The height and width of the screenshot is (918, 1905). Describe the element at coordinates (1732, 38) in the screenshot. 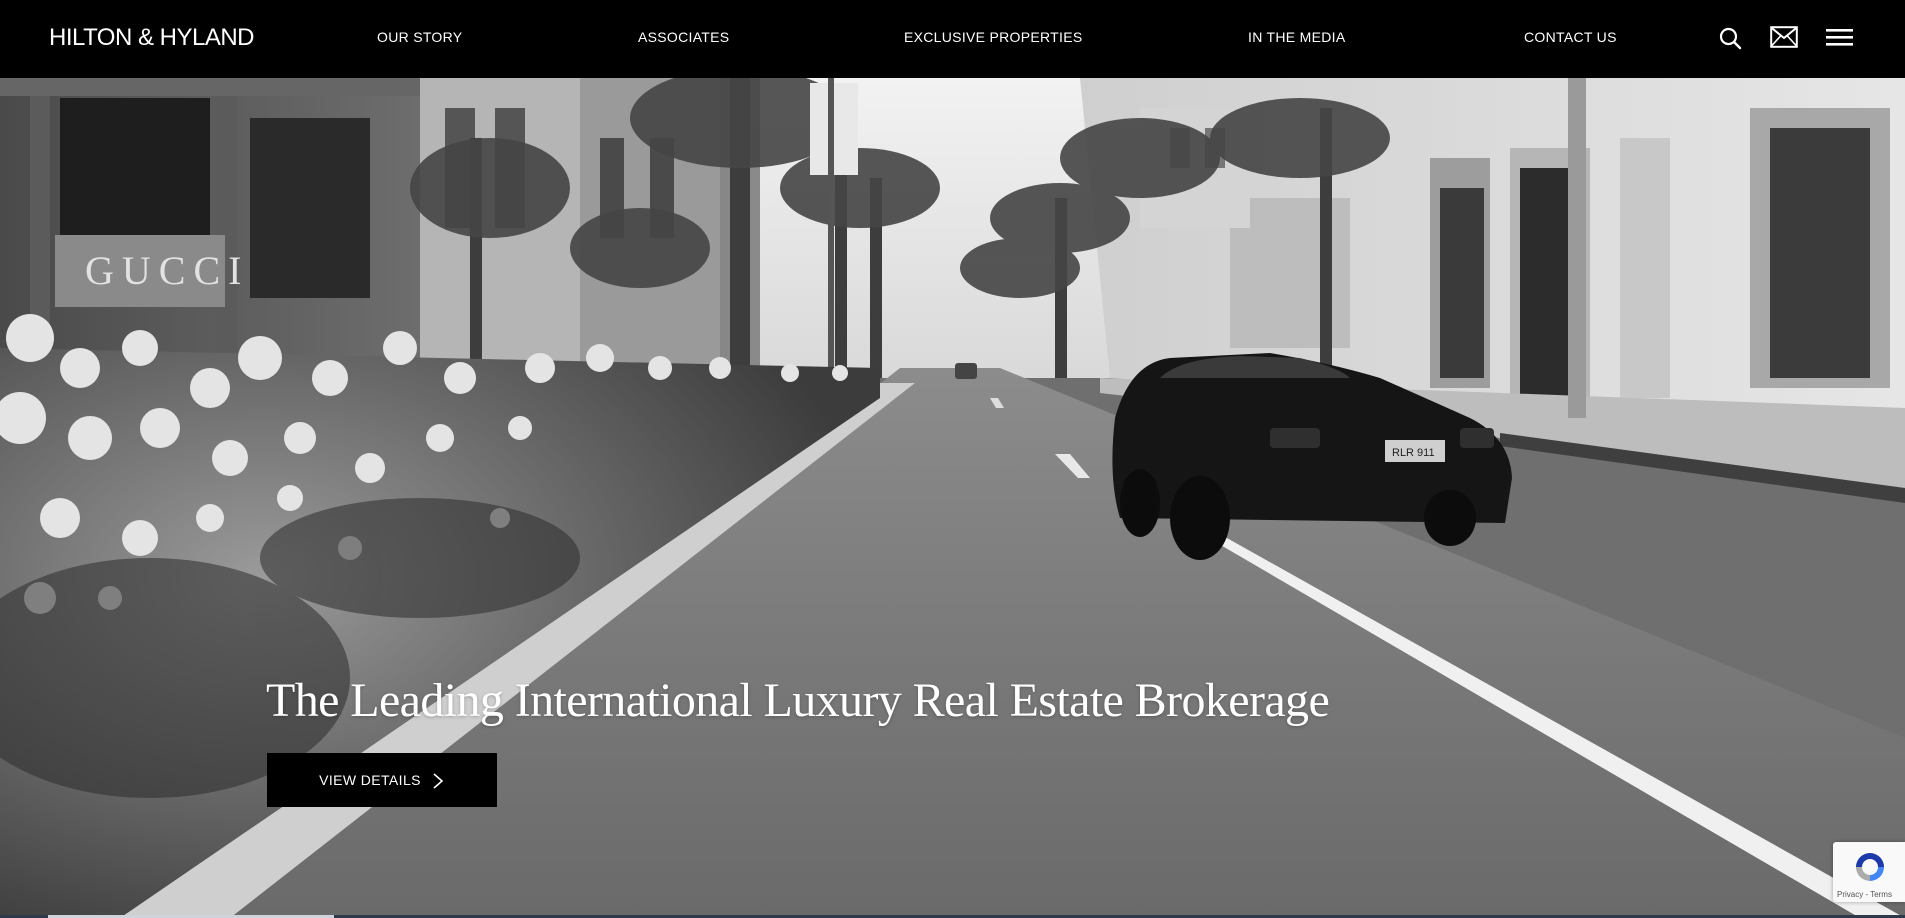

I see `search-icon` at that location.